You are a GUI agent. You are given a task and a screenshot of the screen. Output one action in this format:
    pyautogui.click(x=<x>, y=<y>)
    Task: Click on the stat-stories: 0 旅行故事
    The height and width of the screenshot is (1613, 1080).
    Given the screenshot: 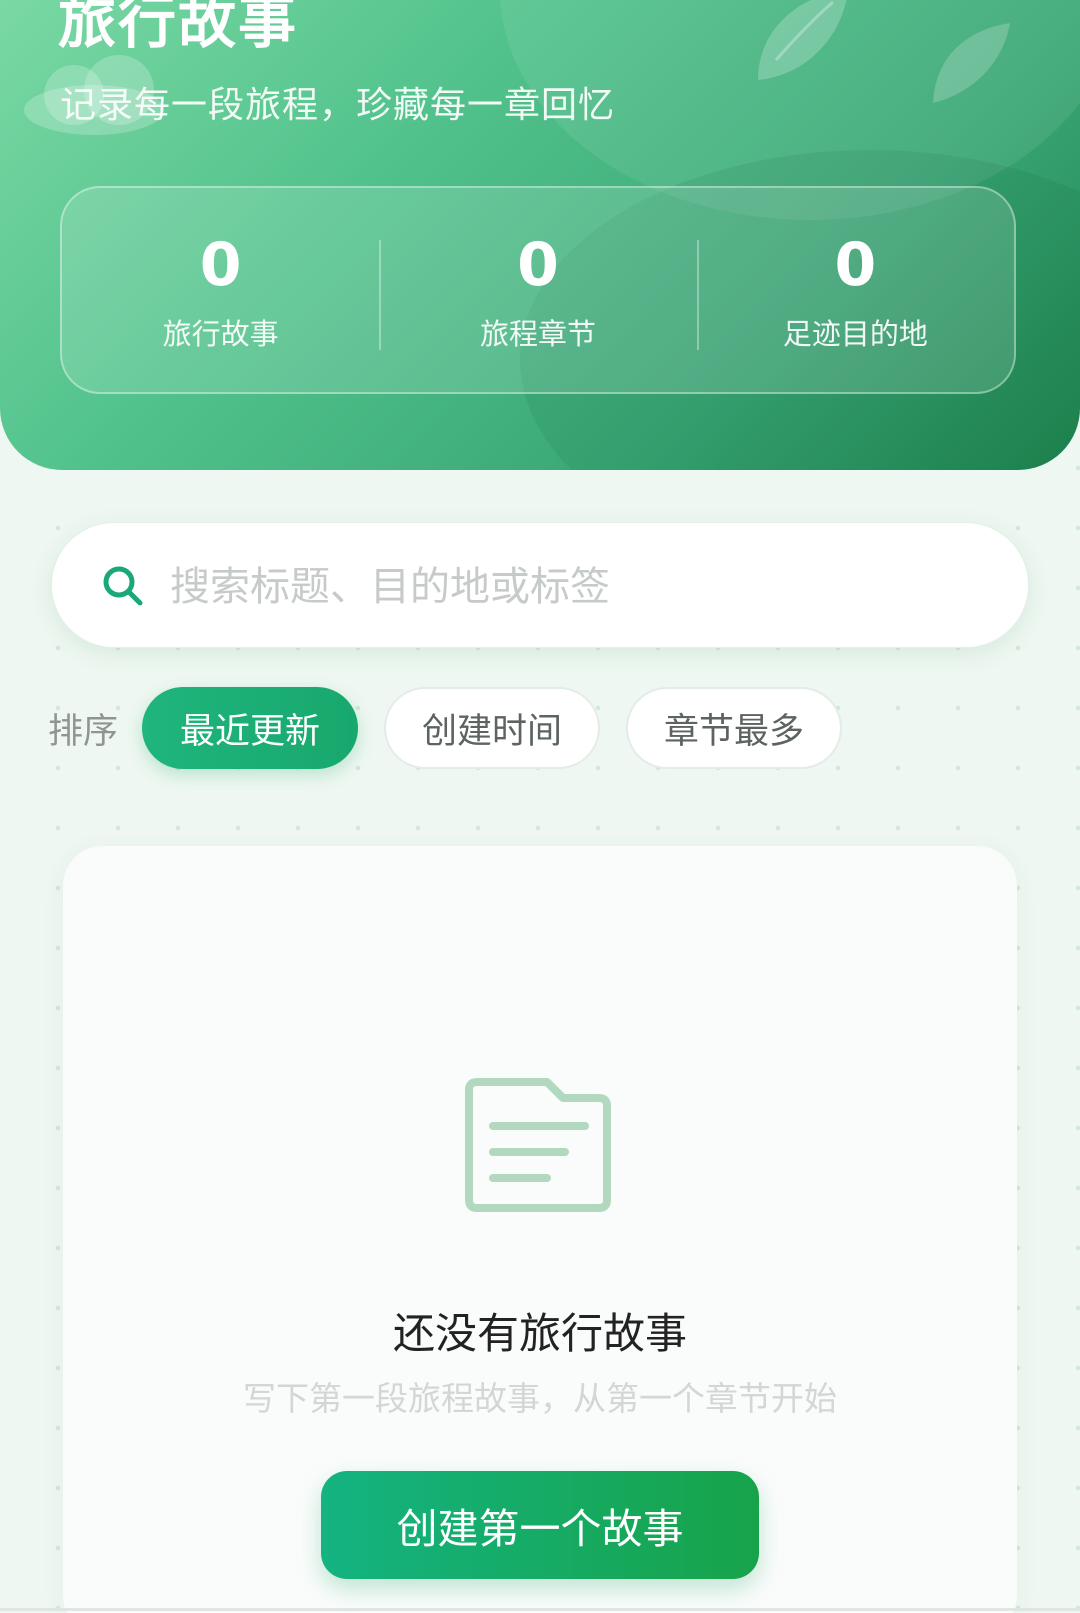 What is the action you would take?
    pyautogui.click(x=220, y=290)
    